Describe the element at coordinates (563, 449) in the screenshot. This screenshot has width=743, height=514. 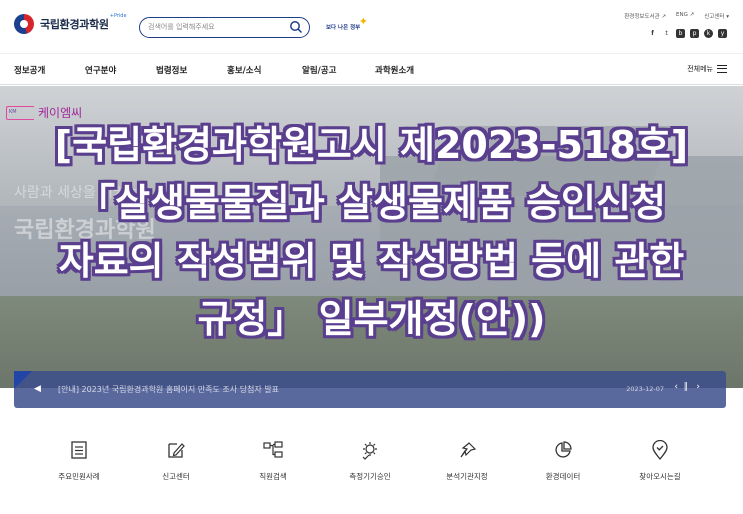
I see `pie-chart-icon` at that location.